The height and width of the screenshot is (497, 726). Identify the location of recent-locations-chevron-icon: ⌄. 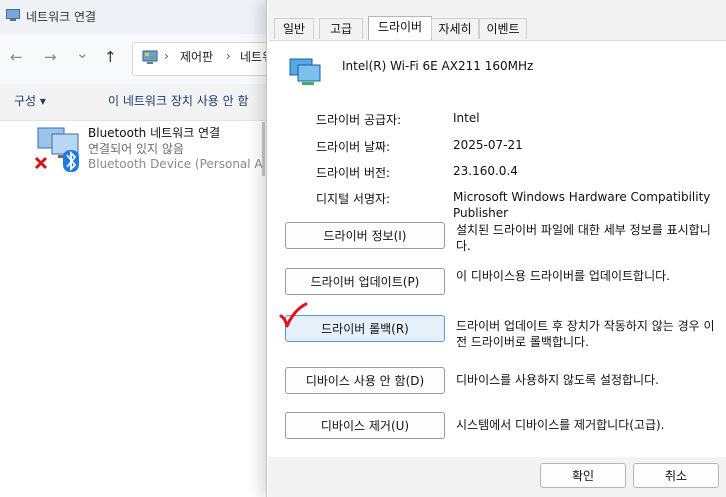
(82, 53).